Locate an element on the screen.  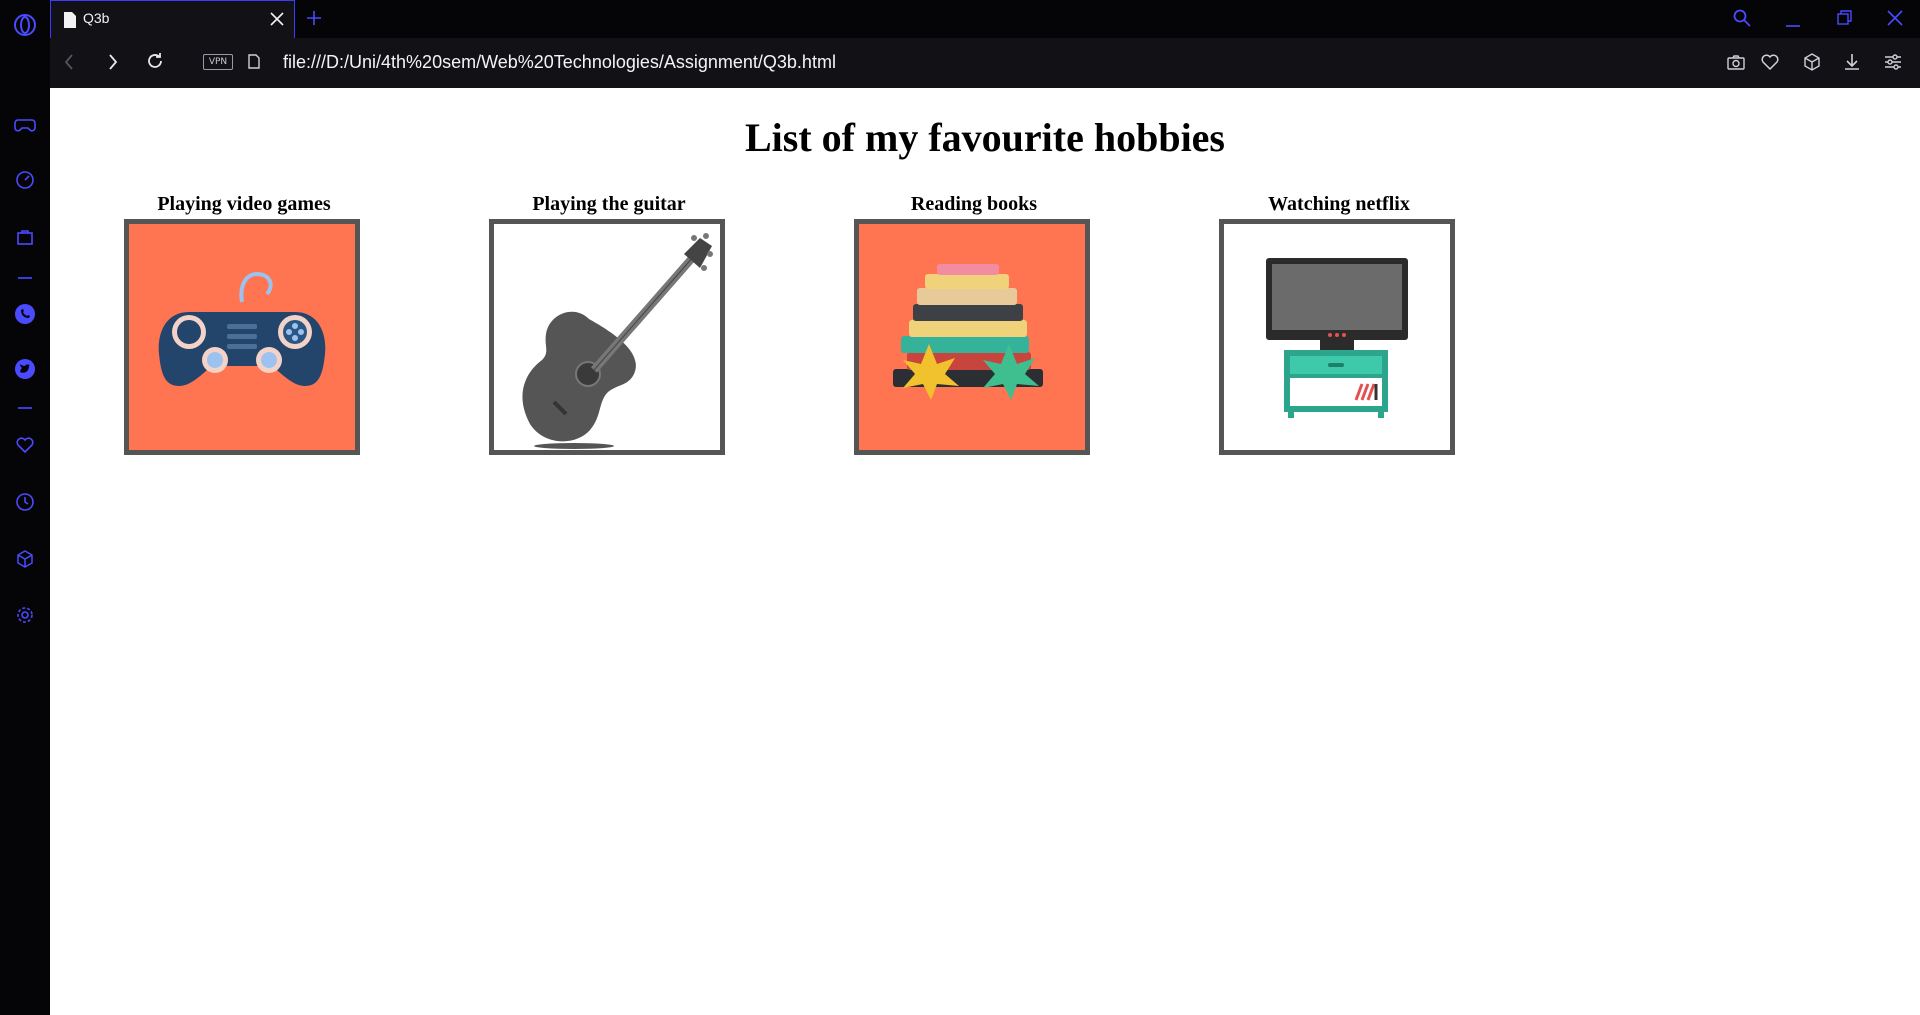
hobby-card: Reading books is located at coordinates (974, 323).